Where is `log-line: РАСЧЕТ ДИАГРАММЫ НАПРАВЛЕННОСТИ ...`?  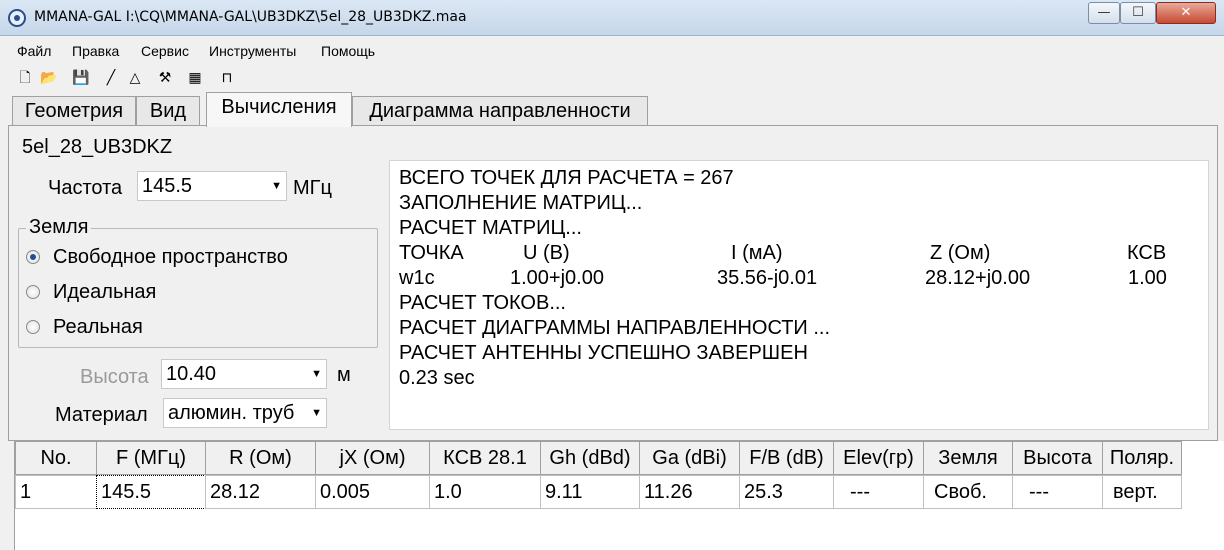 log-line: РАСЧЕТ ДИАГРАММЫ НАПРАВЛЕННОСТИ ... is located at coordinates (615, 328).